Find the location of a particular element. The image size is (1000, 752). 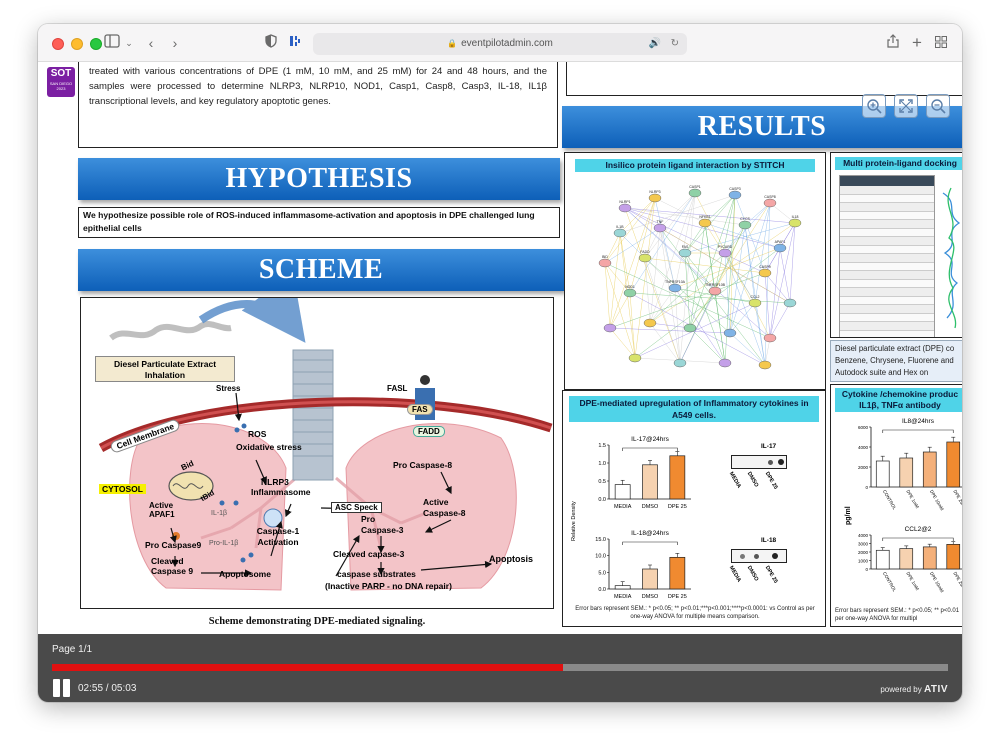

network-node-label: TNFRSF10A is located at coordinates (675, 282).